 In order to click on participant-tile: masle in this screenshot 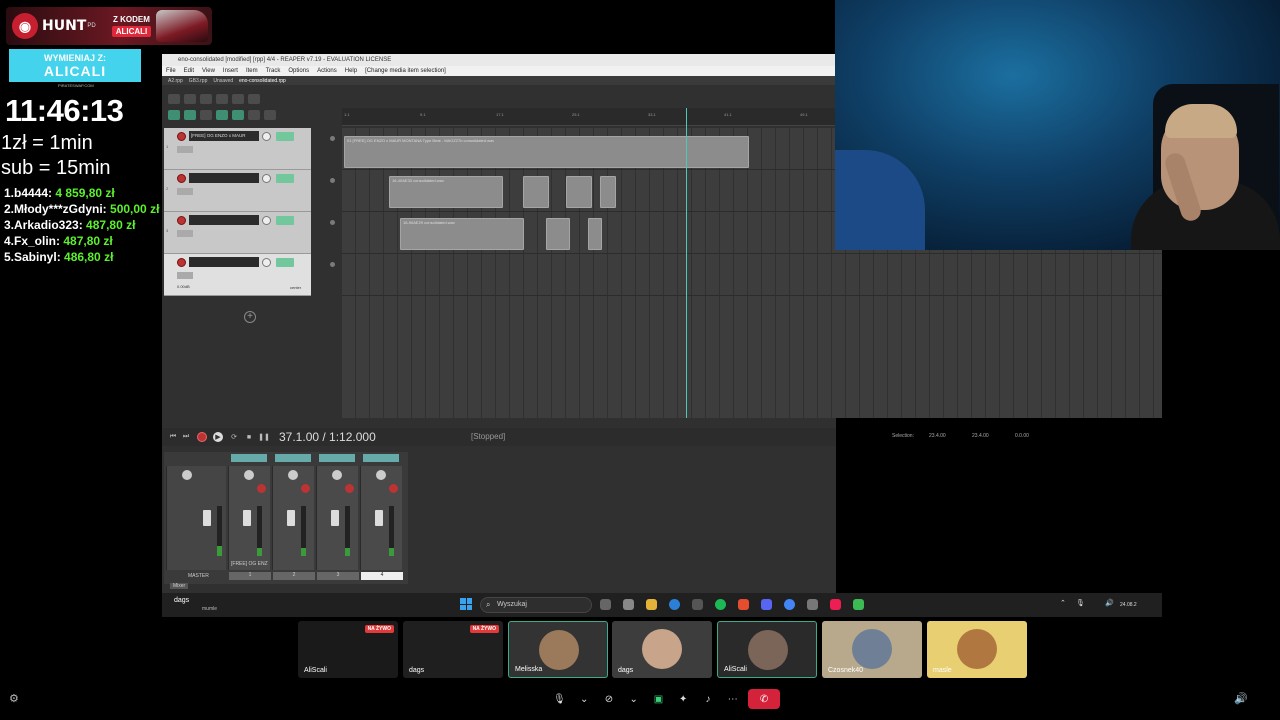, I will do `click(977, 649)`.